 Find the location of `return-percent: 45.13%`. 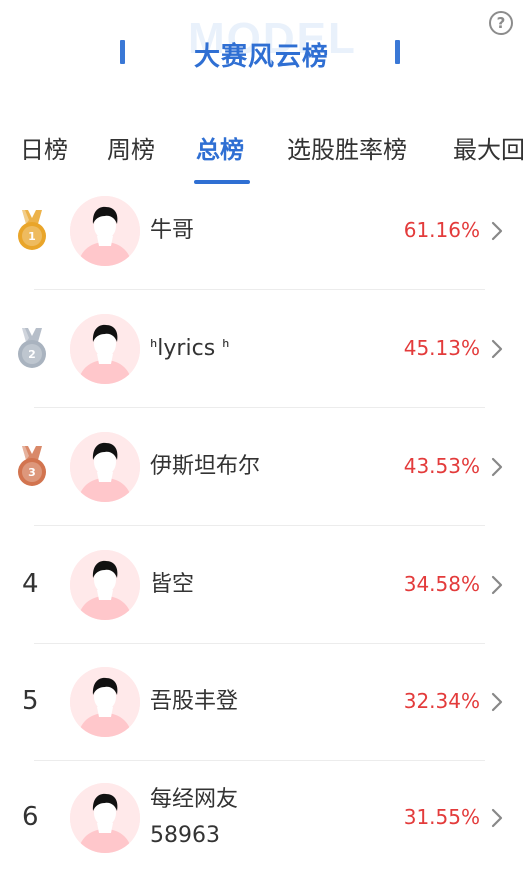

return-percent: 45.13% is located at coordinates (441, 348).